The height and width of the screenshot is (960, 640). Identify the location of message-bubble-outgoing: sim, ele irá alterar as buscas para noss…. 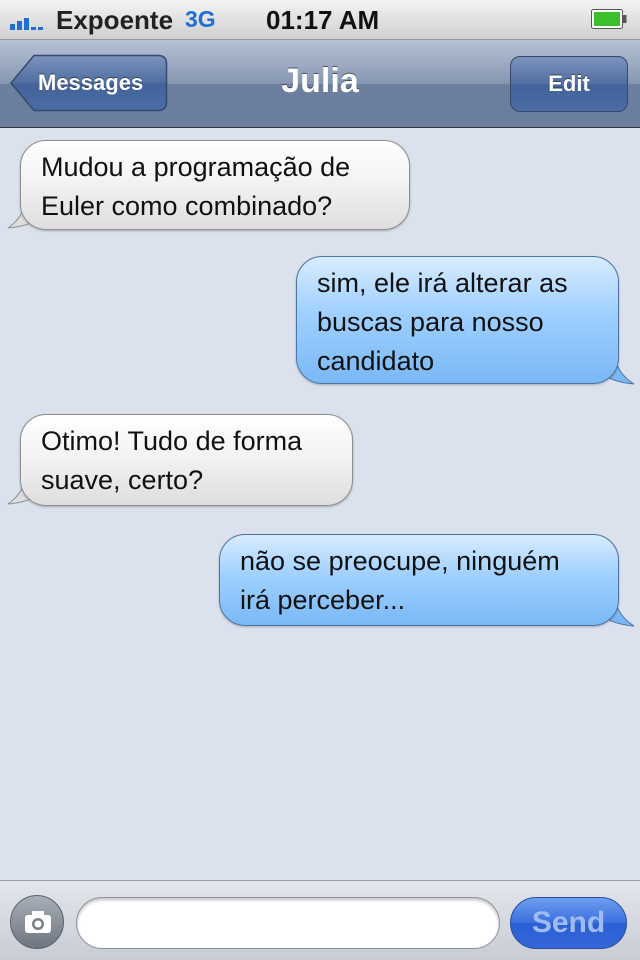
(457, 320).